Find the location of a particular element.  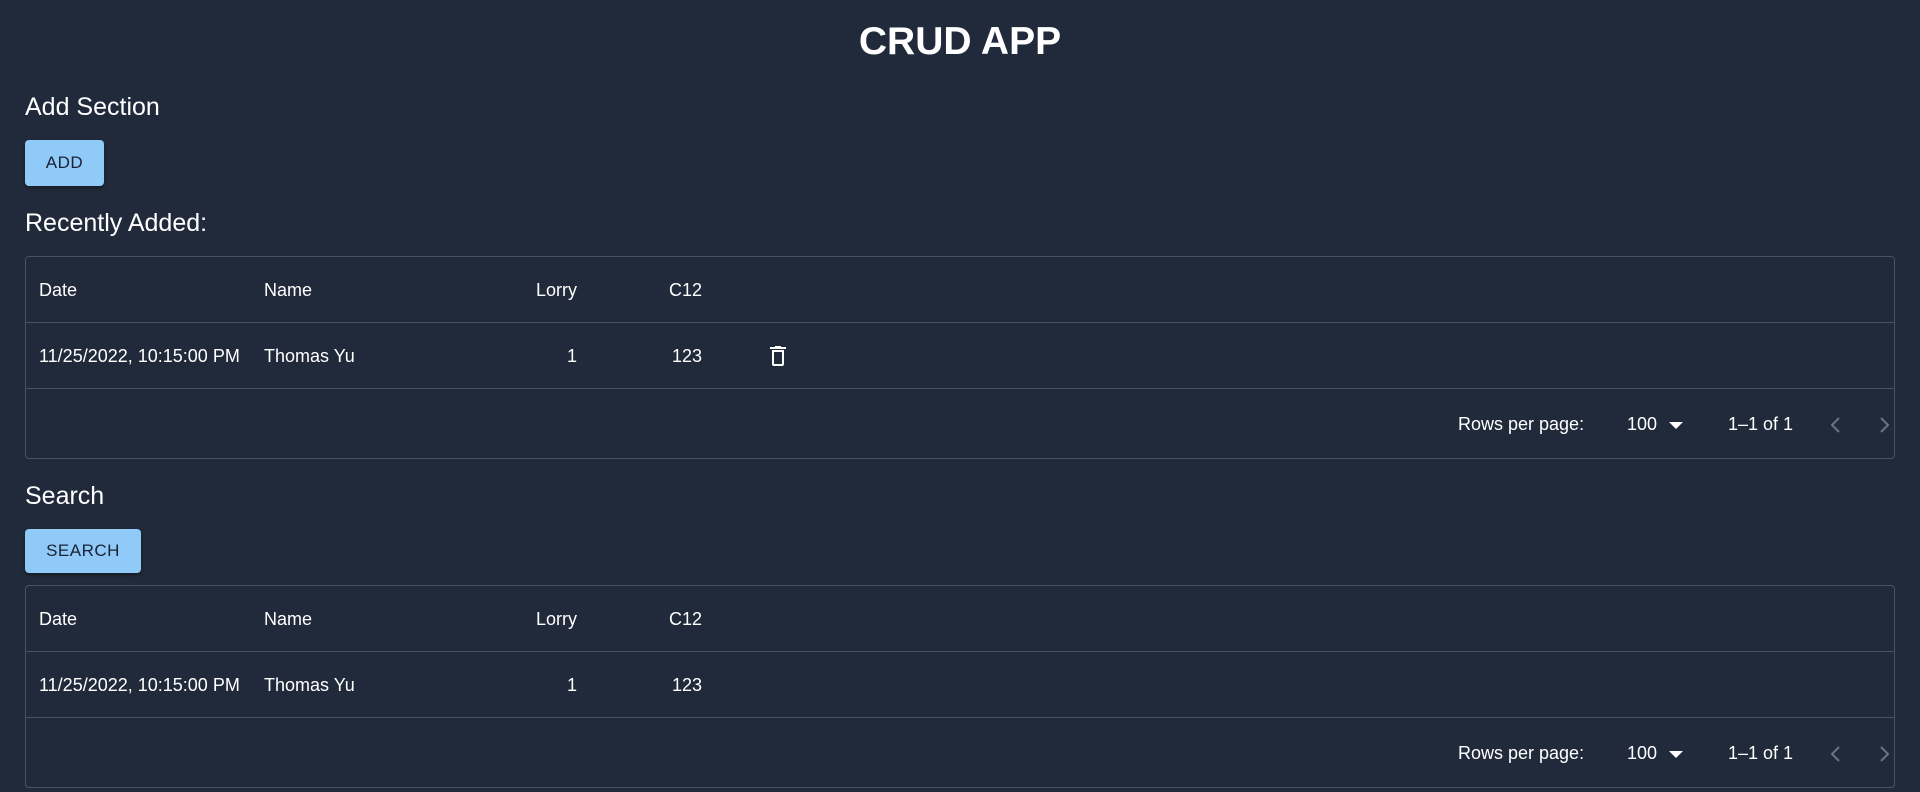

page-title: CRUD APP is located at coordinates (960, 41).